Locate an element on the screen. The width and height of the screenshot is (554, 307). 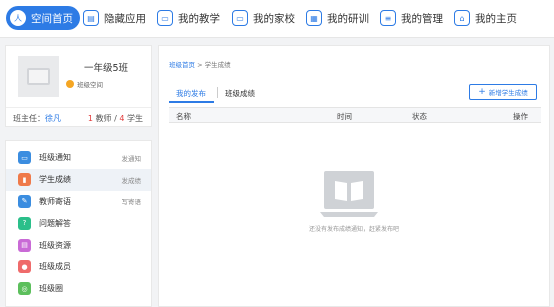
nav-my-home-school: ▭ 我的家校 is located at coordinates (263, 18).